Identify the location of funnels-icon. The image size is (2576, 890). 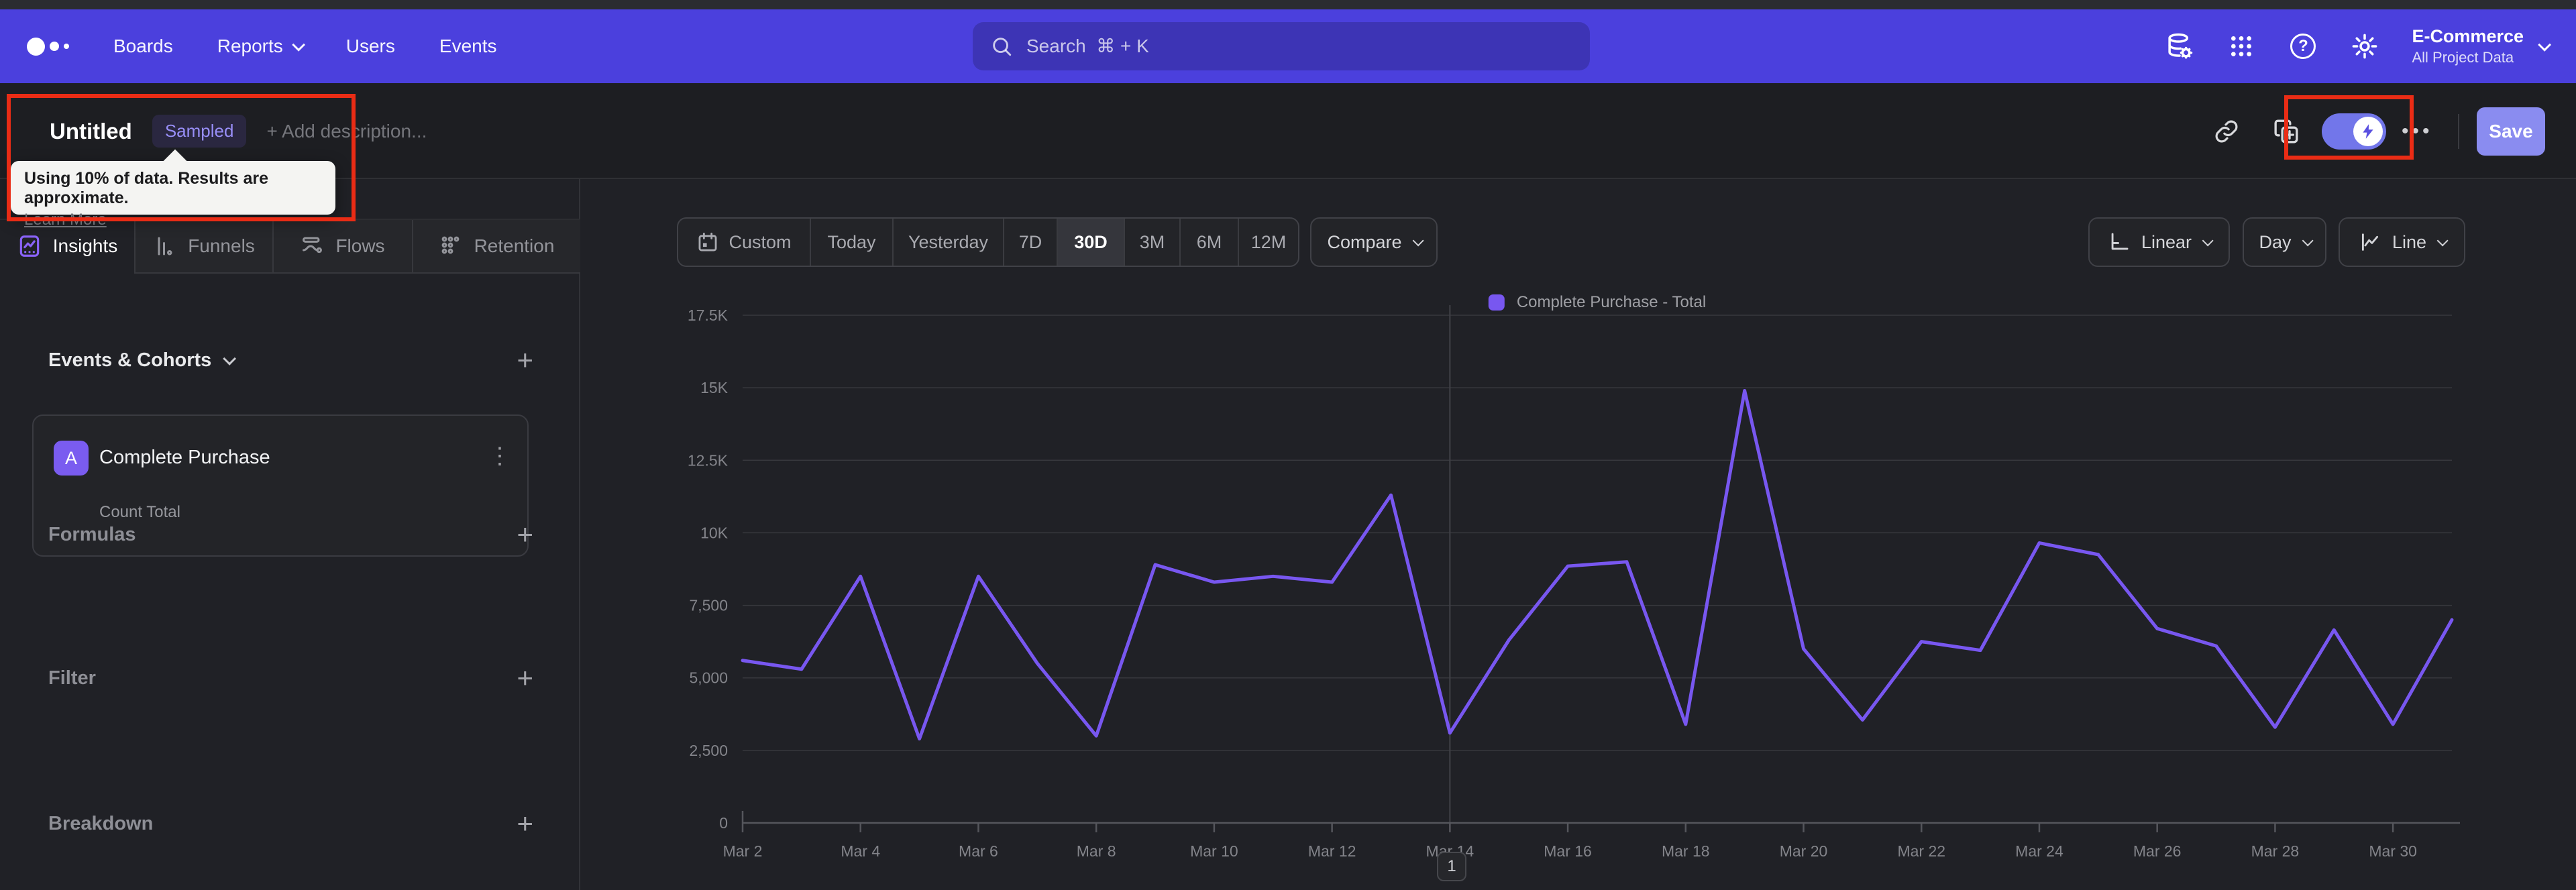
(165, 246).